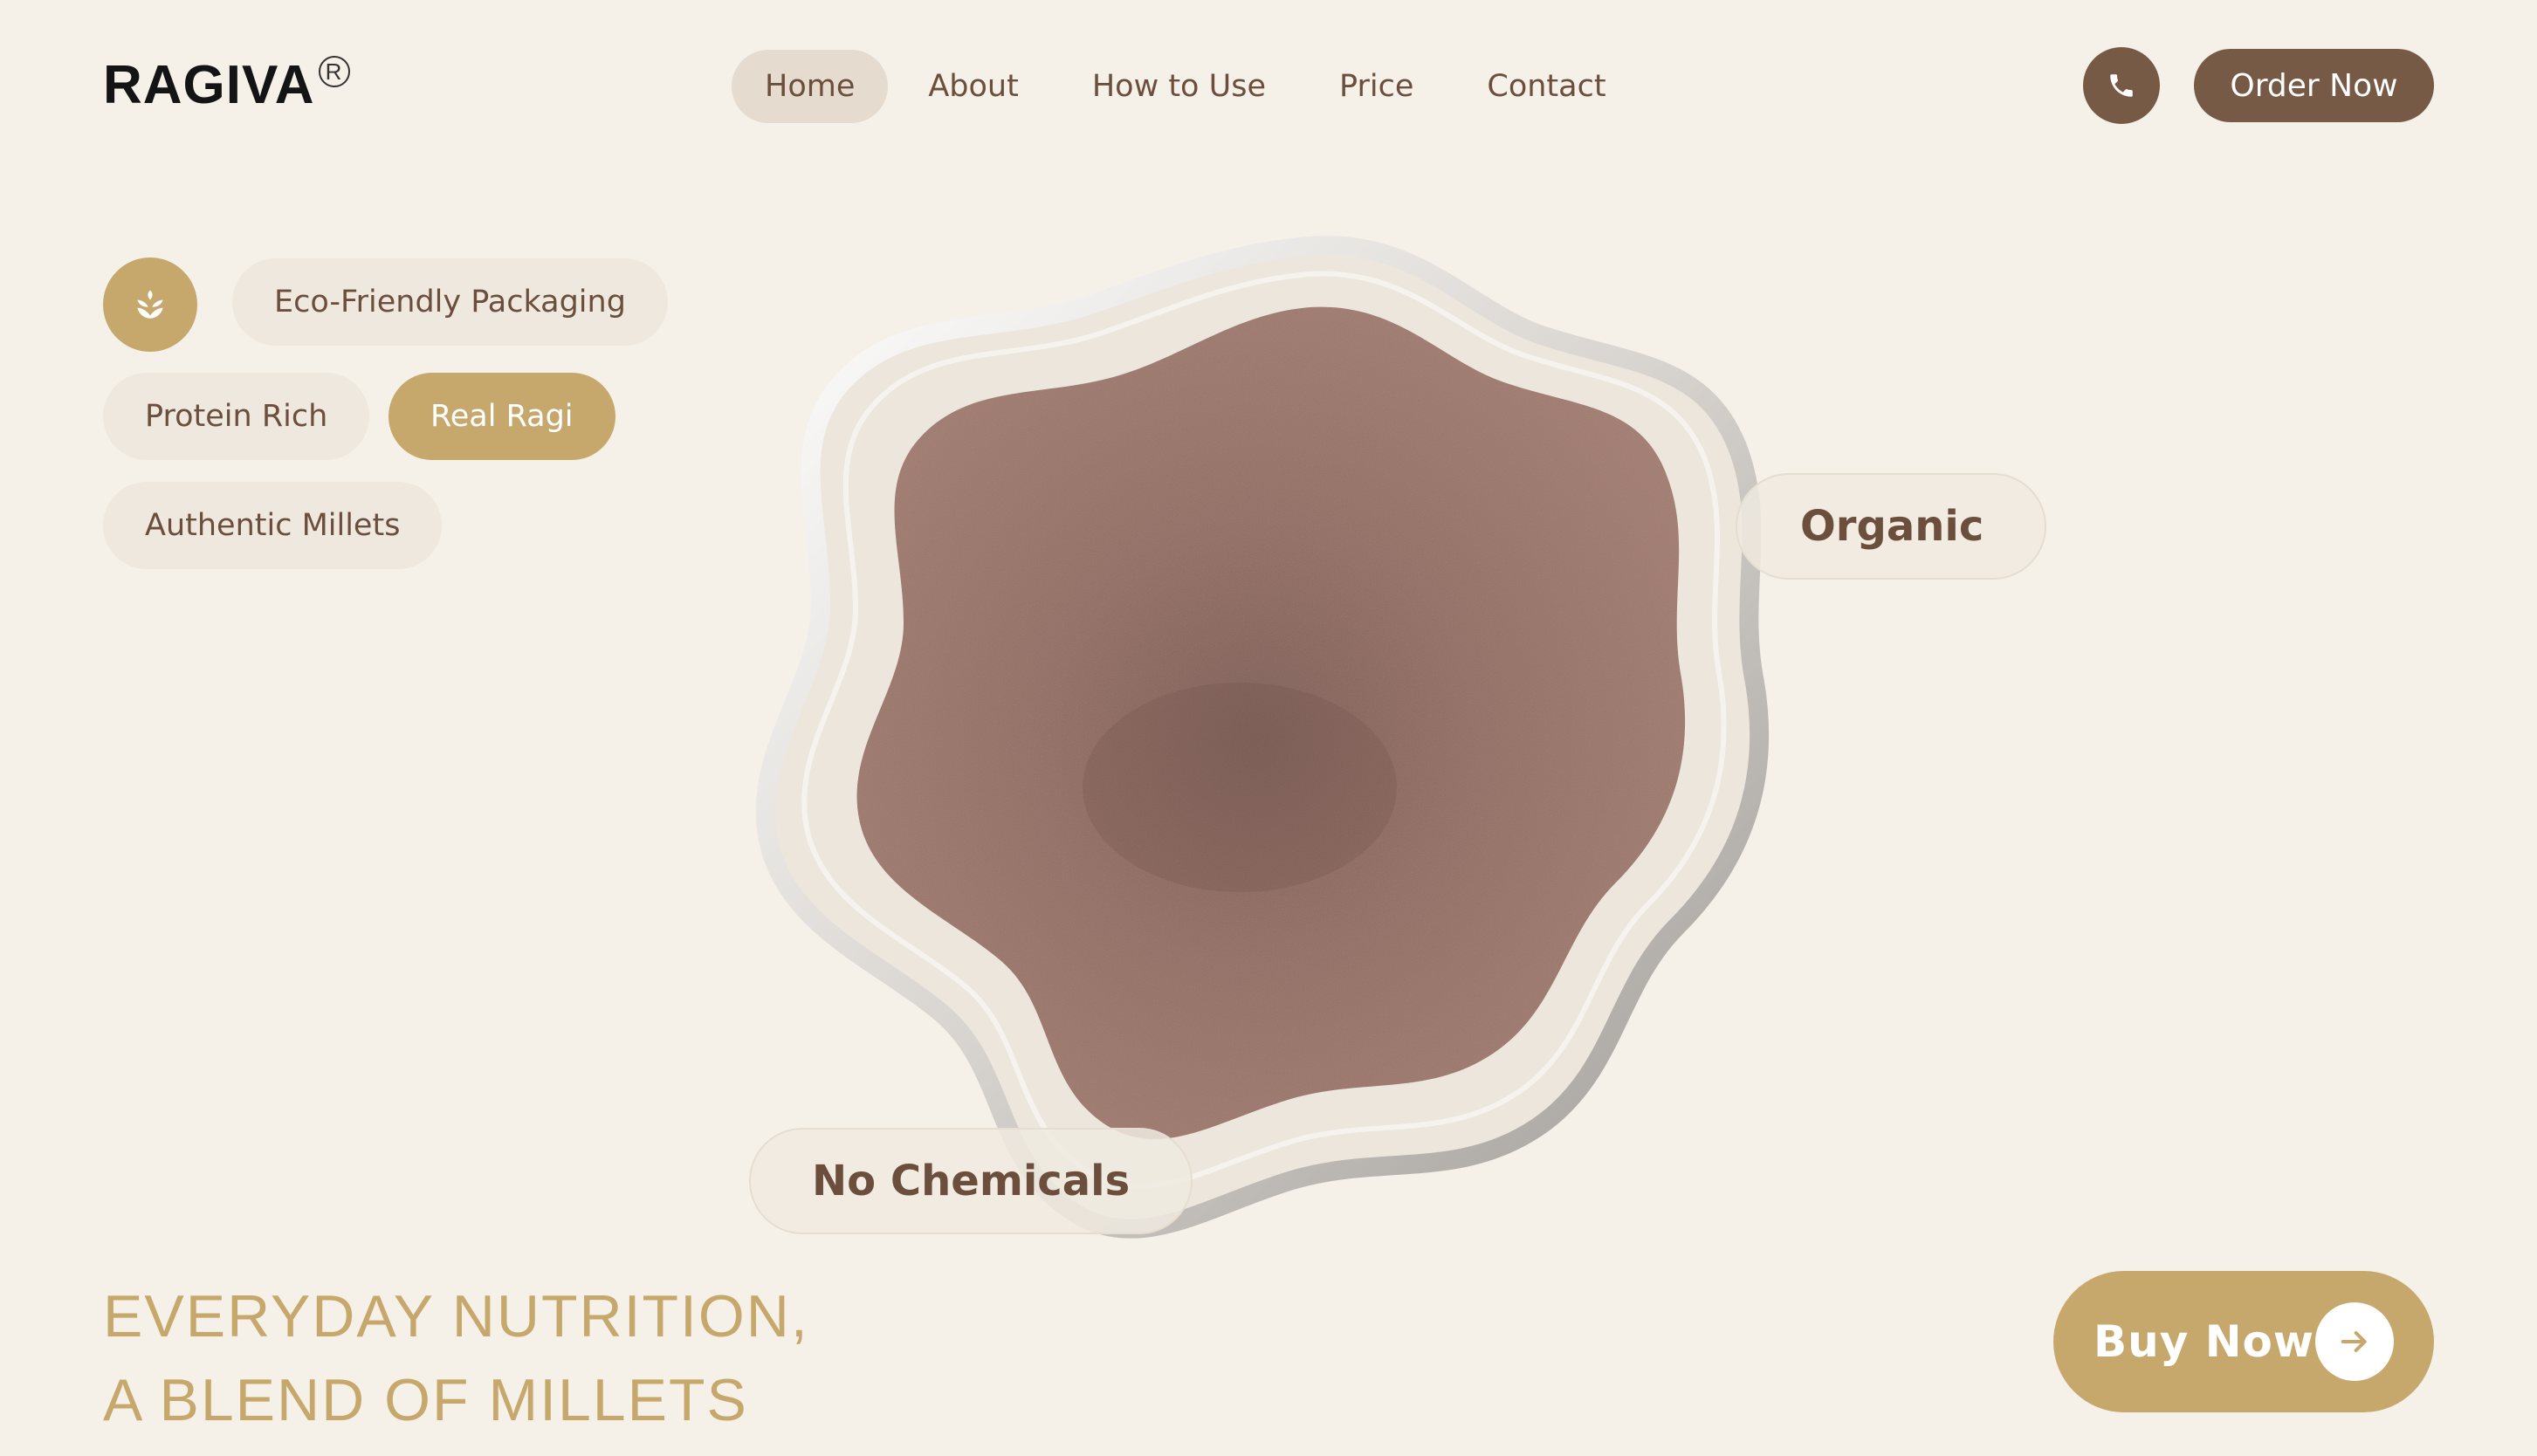 This screenshot has width=2537, height=1456. I want to click on buy-now-button: Buy Now, so click(2243, 1341).